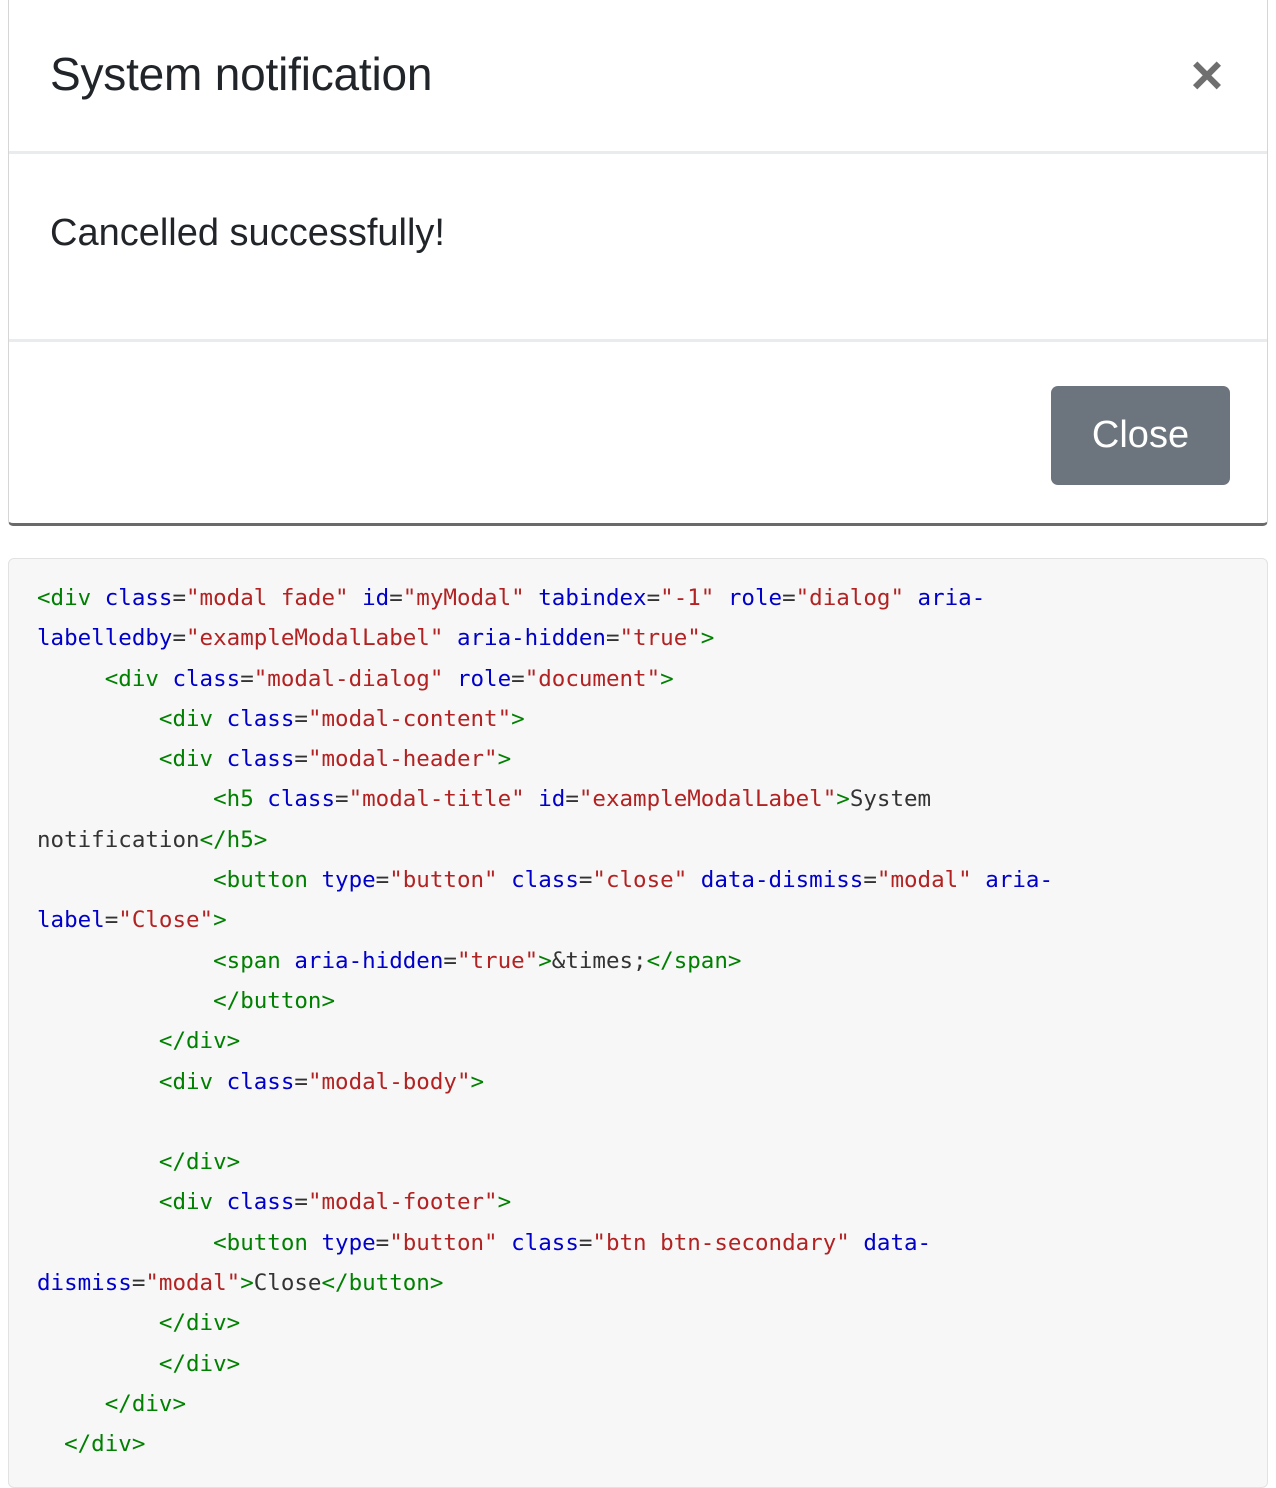 This screenshot has width=1276, height=1488. I want to click on code-token: "modal-dialog", so click(348, 678).